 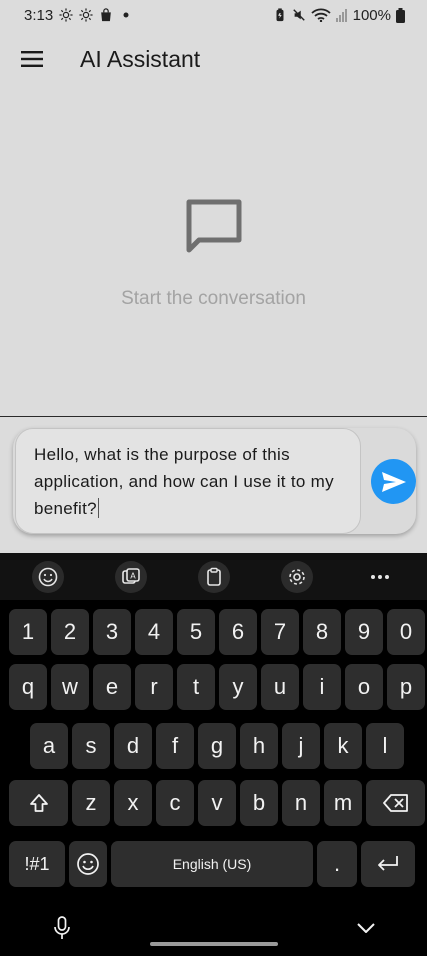 I want to click on key-7: 7, so click(x=280, y=632).